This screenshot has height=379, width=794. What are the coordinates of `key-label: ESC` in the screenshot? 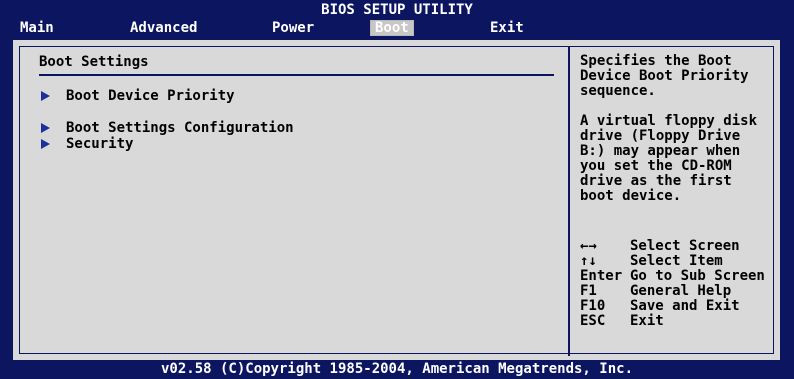 It's located at (593, 321).